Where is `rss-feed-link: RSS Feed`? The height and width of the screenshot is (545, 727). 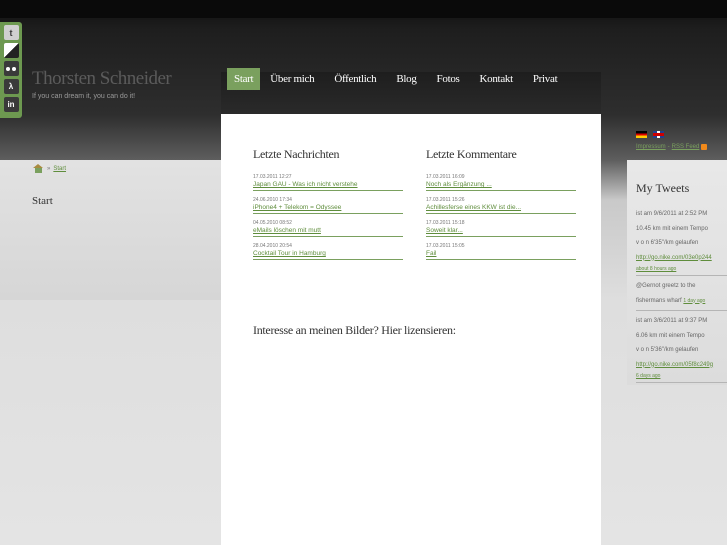
rss-feed-link: RSS Feed is located at coordinates (686, 147).